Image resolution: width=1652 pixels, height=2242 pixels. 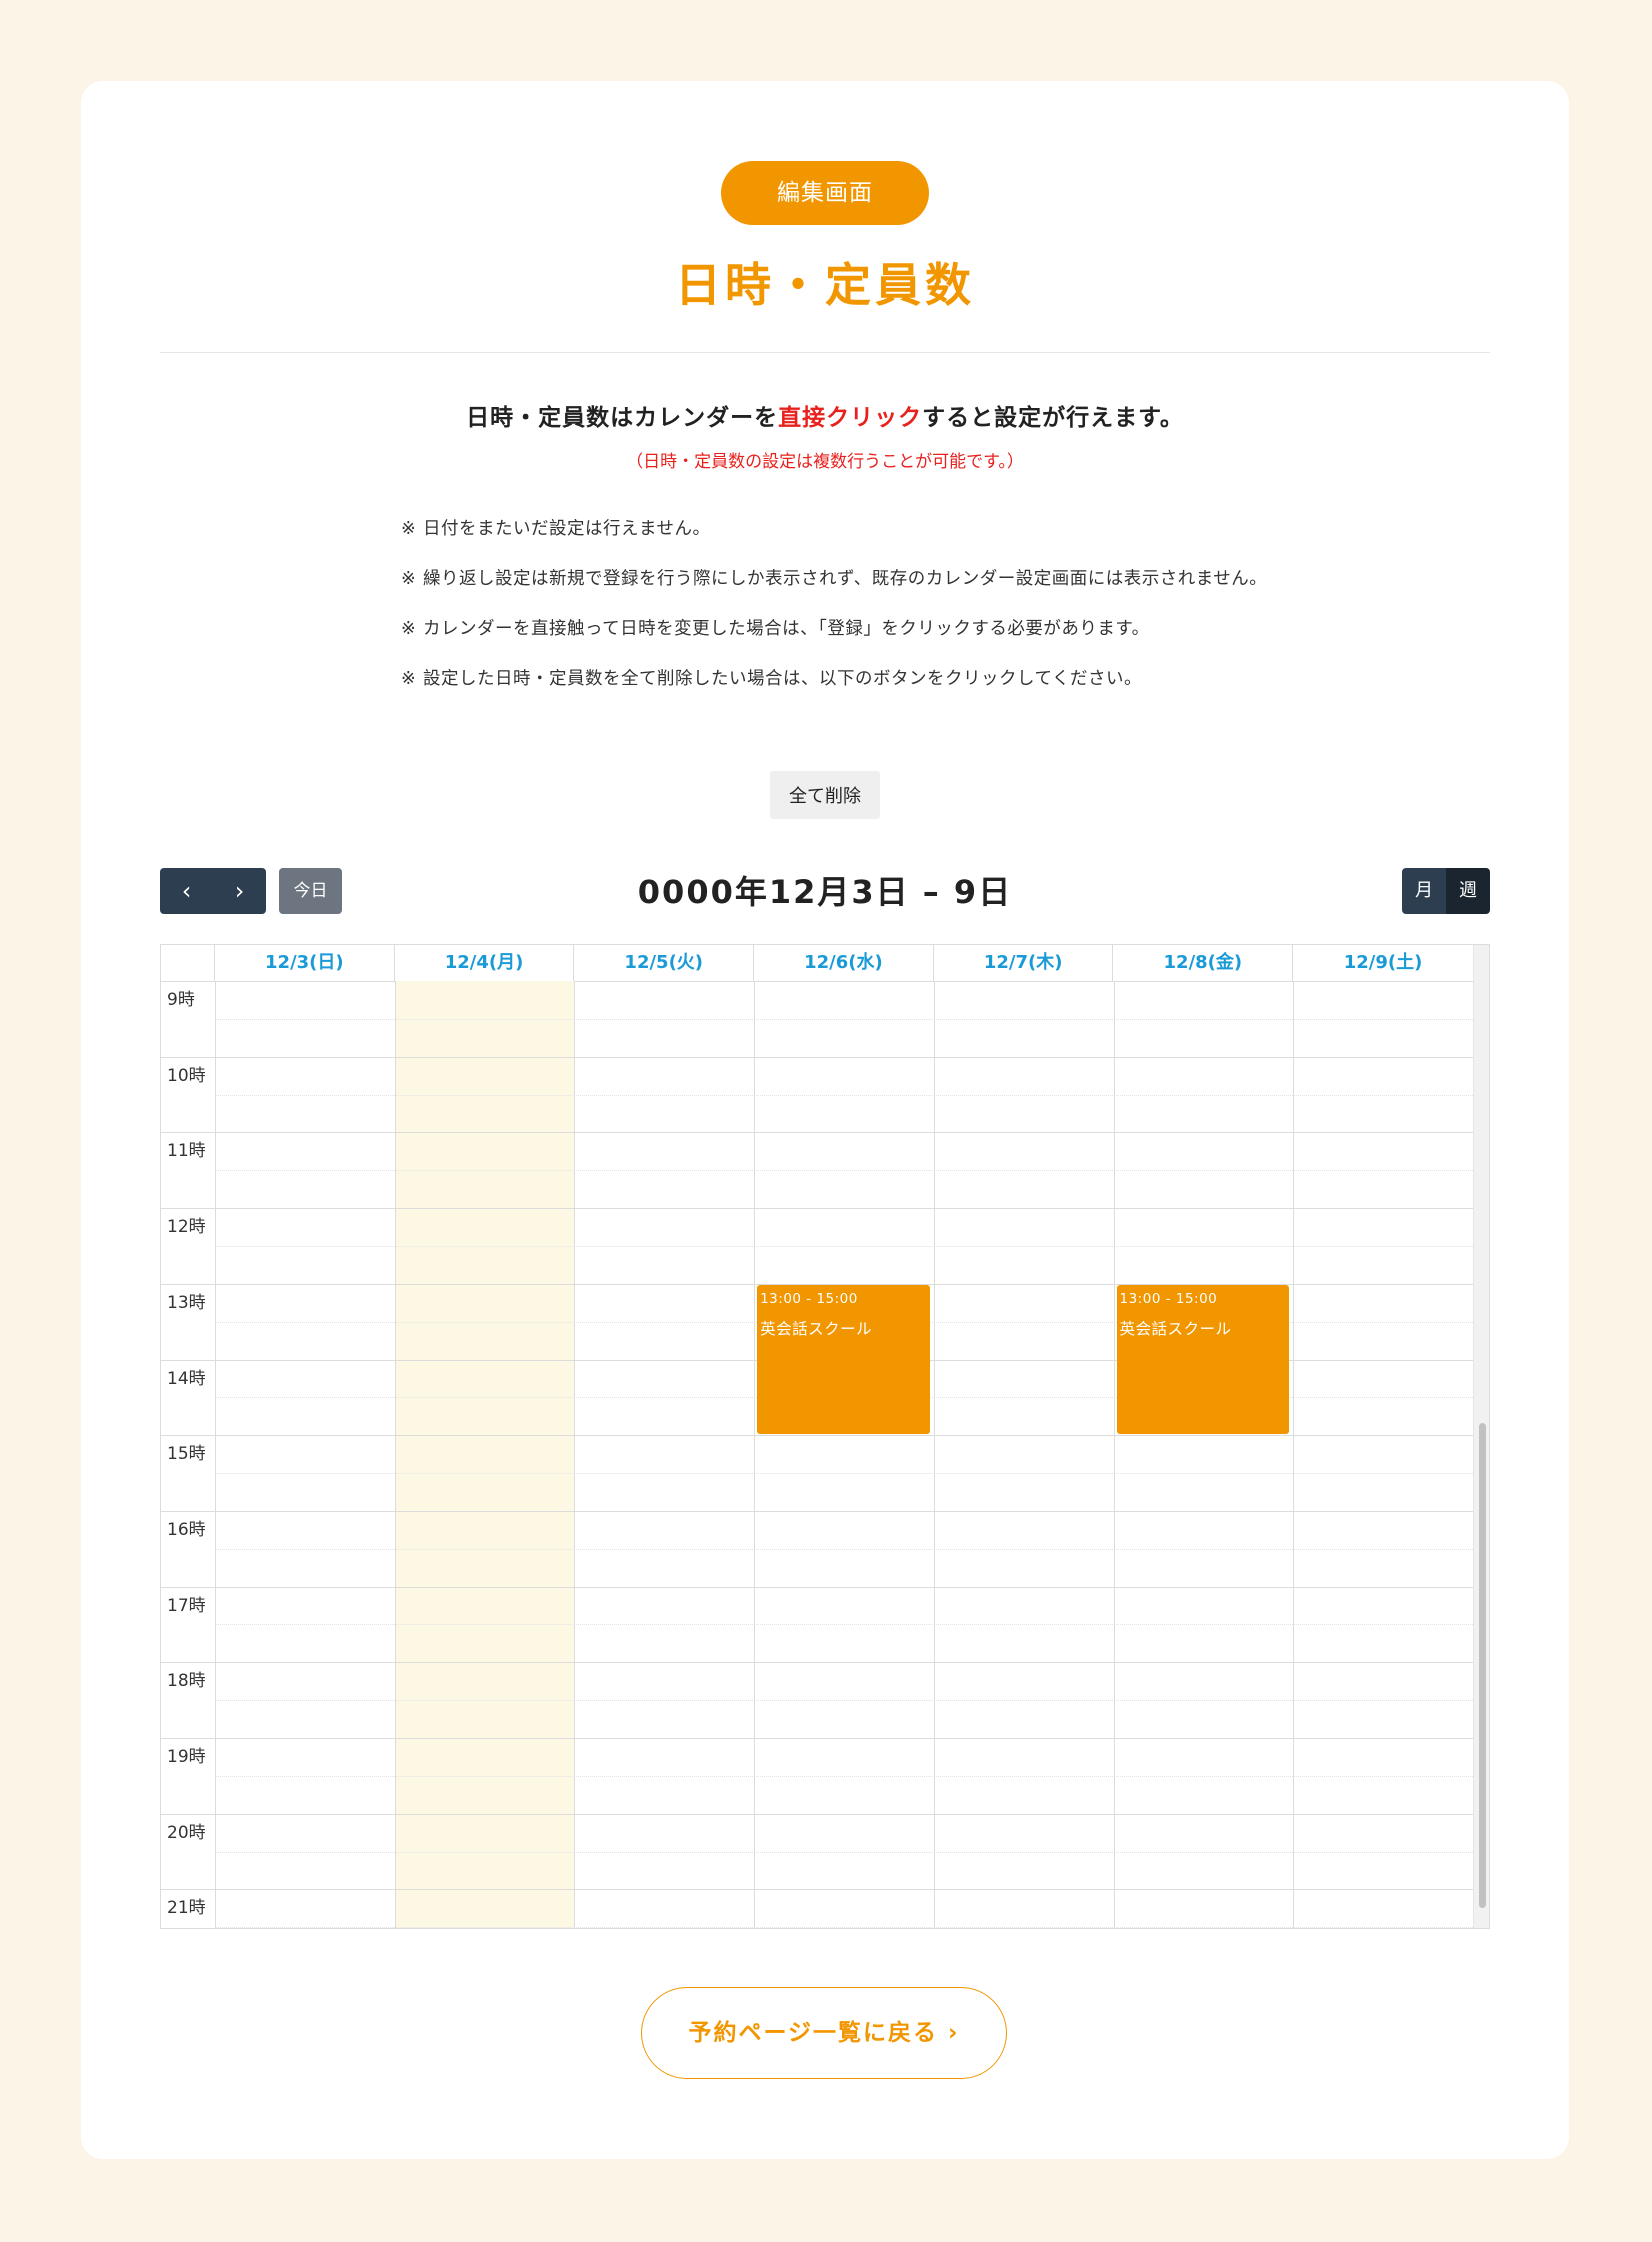 I want to click on today-column-highlight, so click(x=484, y=1454).